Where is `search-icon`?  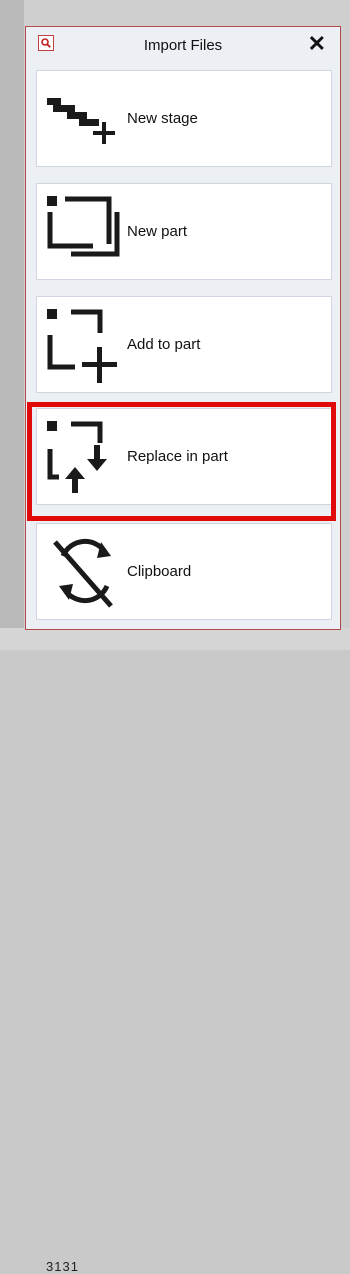 search-icon is located at coordinates (46, 43).